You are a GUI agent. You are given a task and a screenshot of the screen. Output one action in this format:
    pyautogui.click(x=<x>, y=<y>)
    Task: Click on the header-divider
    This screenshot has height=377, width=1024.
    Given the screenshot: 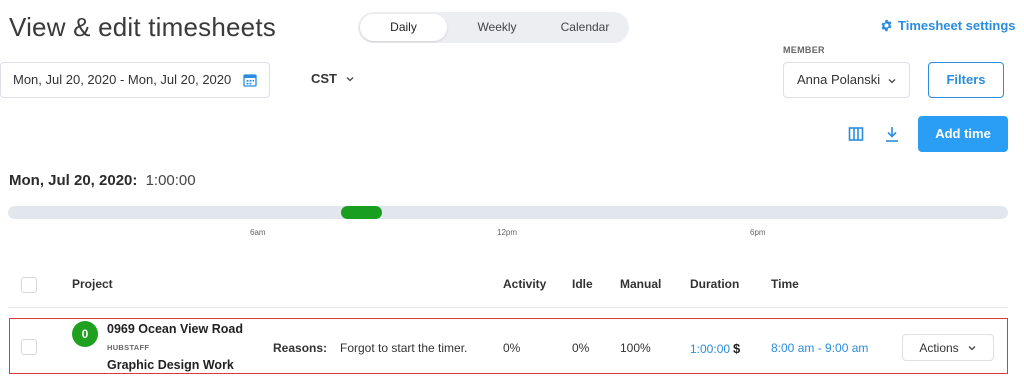 What is the action you would take?
    pyautogui.click(x=508, y=307)
    